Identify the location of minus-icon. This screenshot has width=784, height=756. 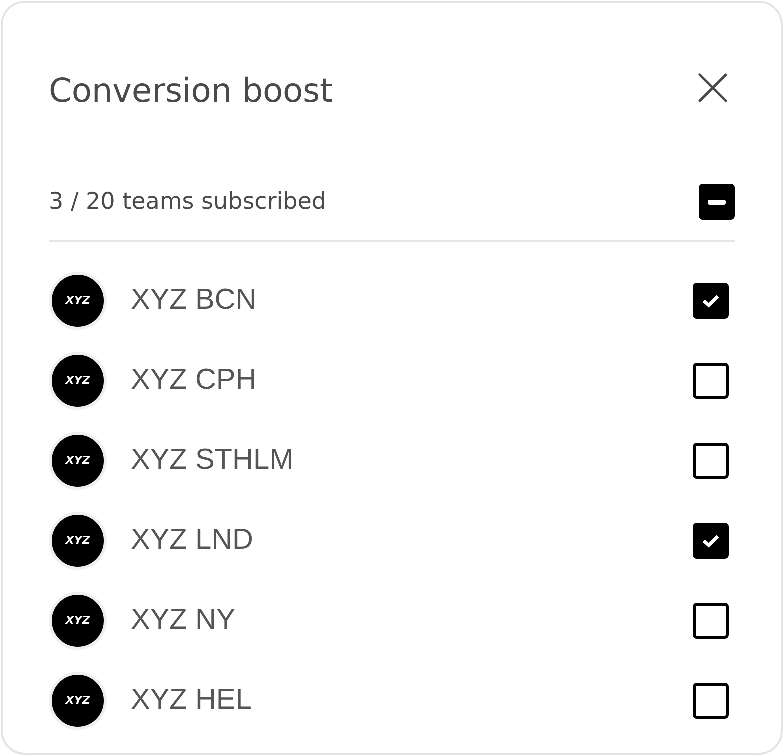
(717, 202).